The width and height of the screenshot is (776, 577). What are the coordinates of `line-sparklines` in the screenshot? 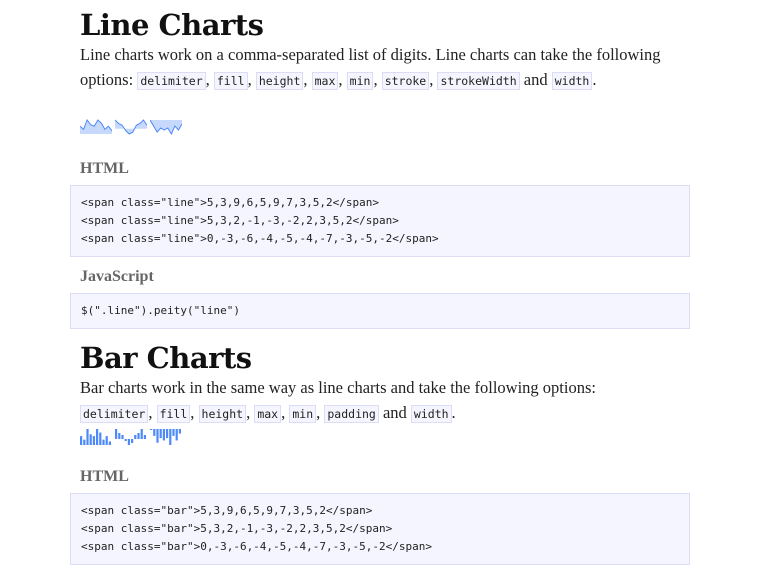 It's located at (131, 127).